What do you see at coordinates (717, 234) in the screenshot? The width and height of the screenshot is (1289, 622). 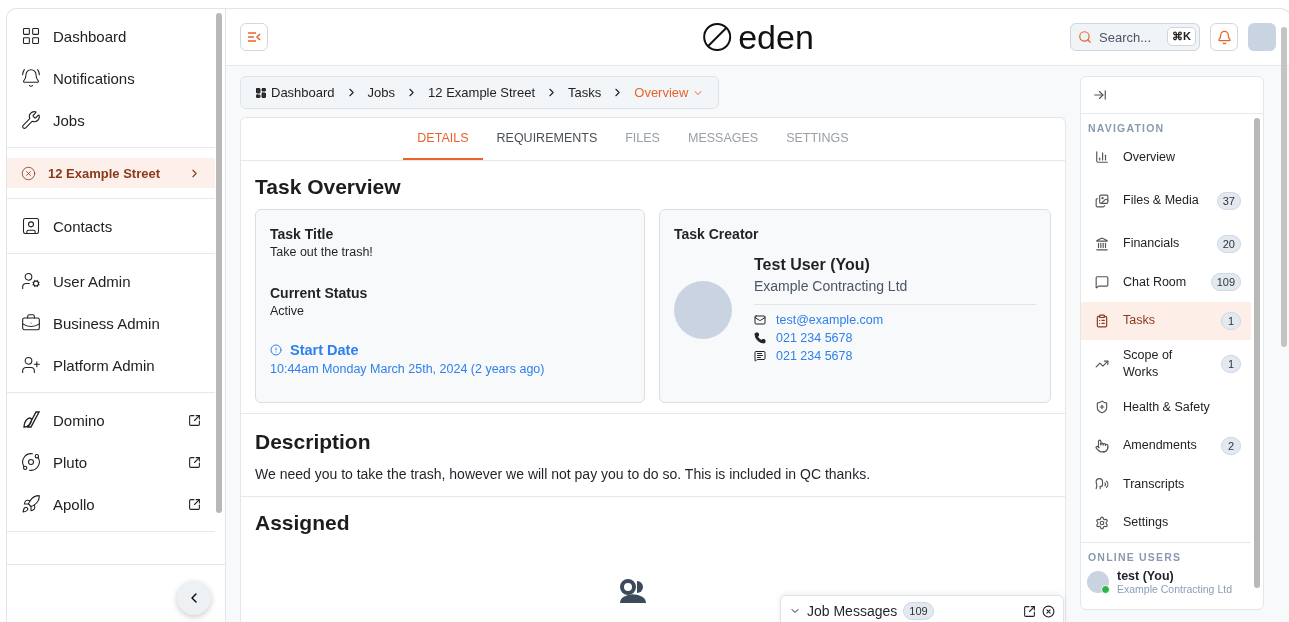 I see `card-heading: Task Creator` at bounding box center [717, 234].